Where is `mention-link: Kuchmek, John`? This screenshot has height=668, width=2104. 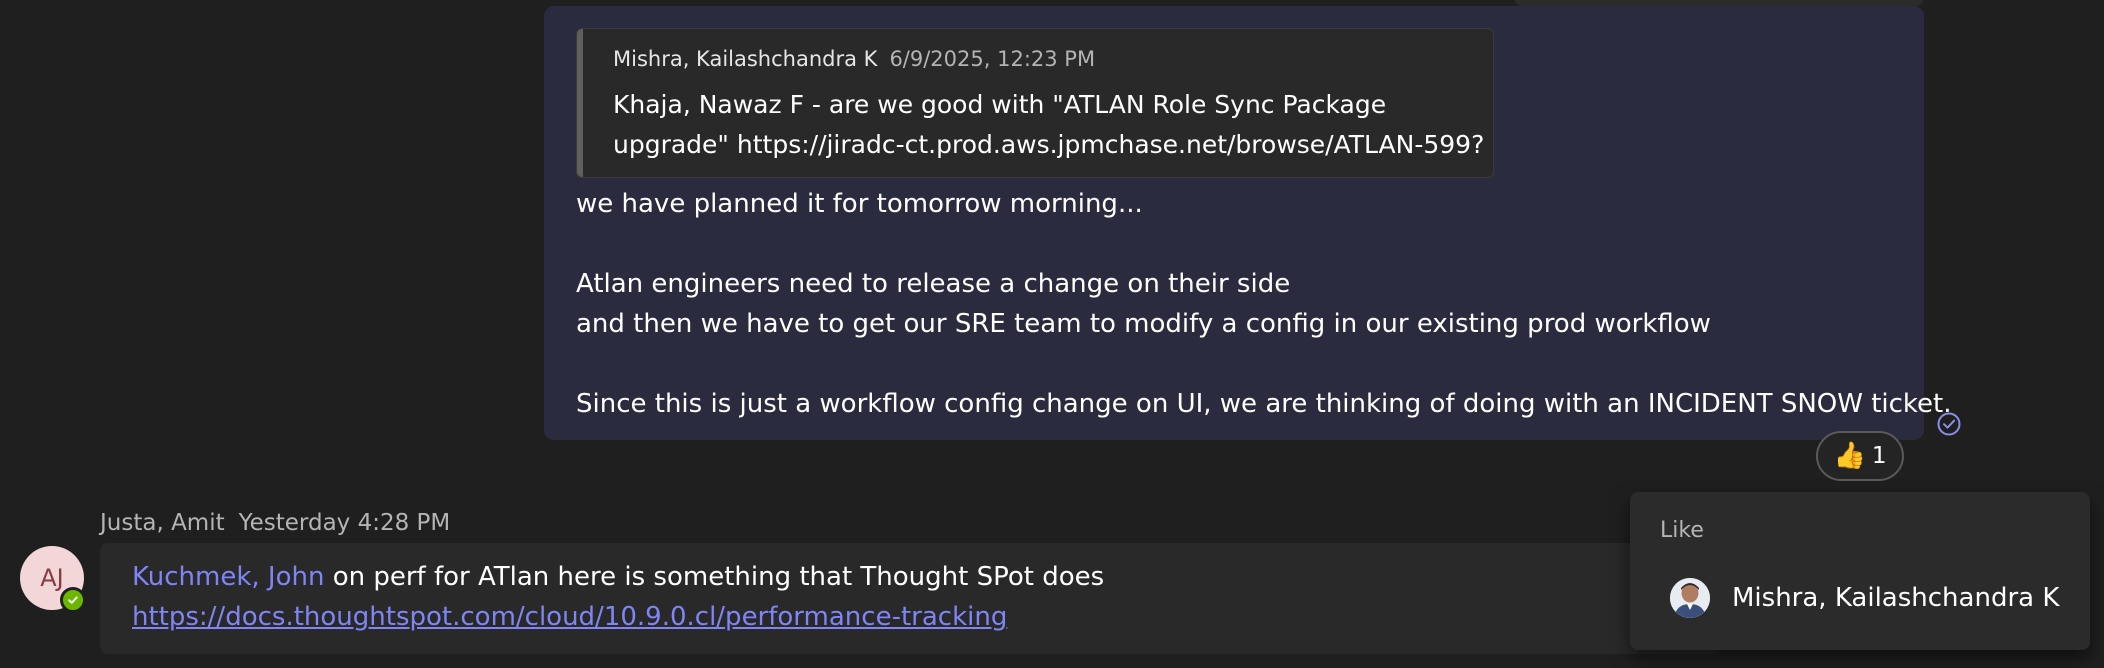
mention-link: Kuchmek, John is located at coordinates (228, 577).